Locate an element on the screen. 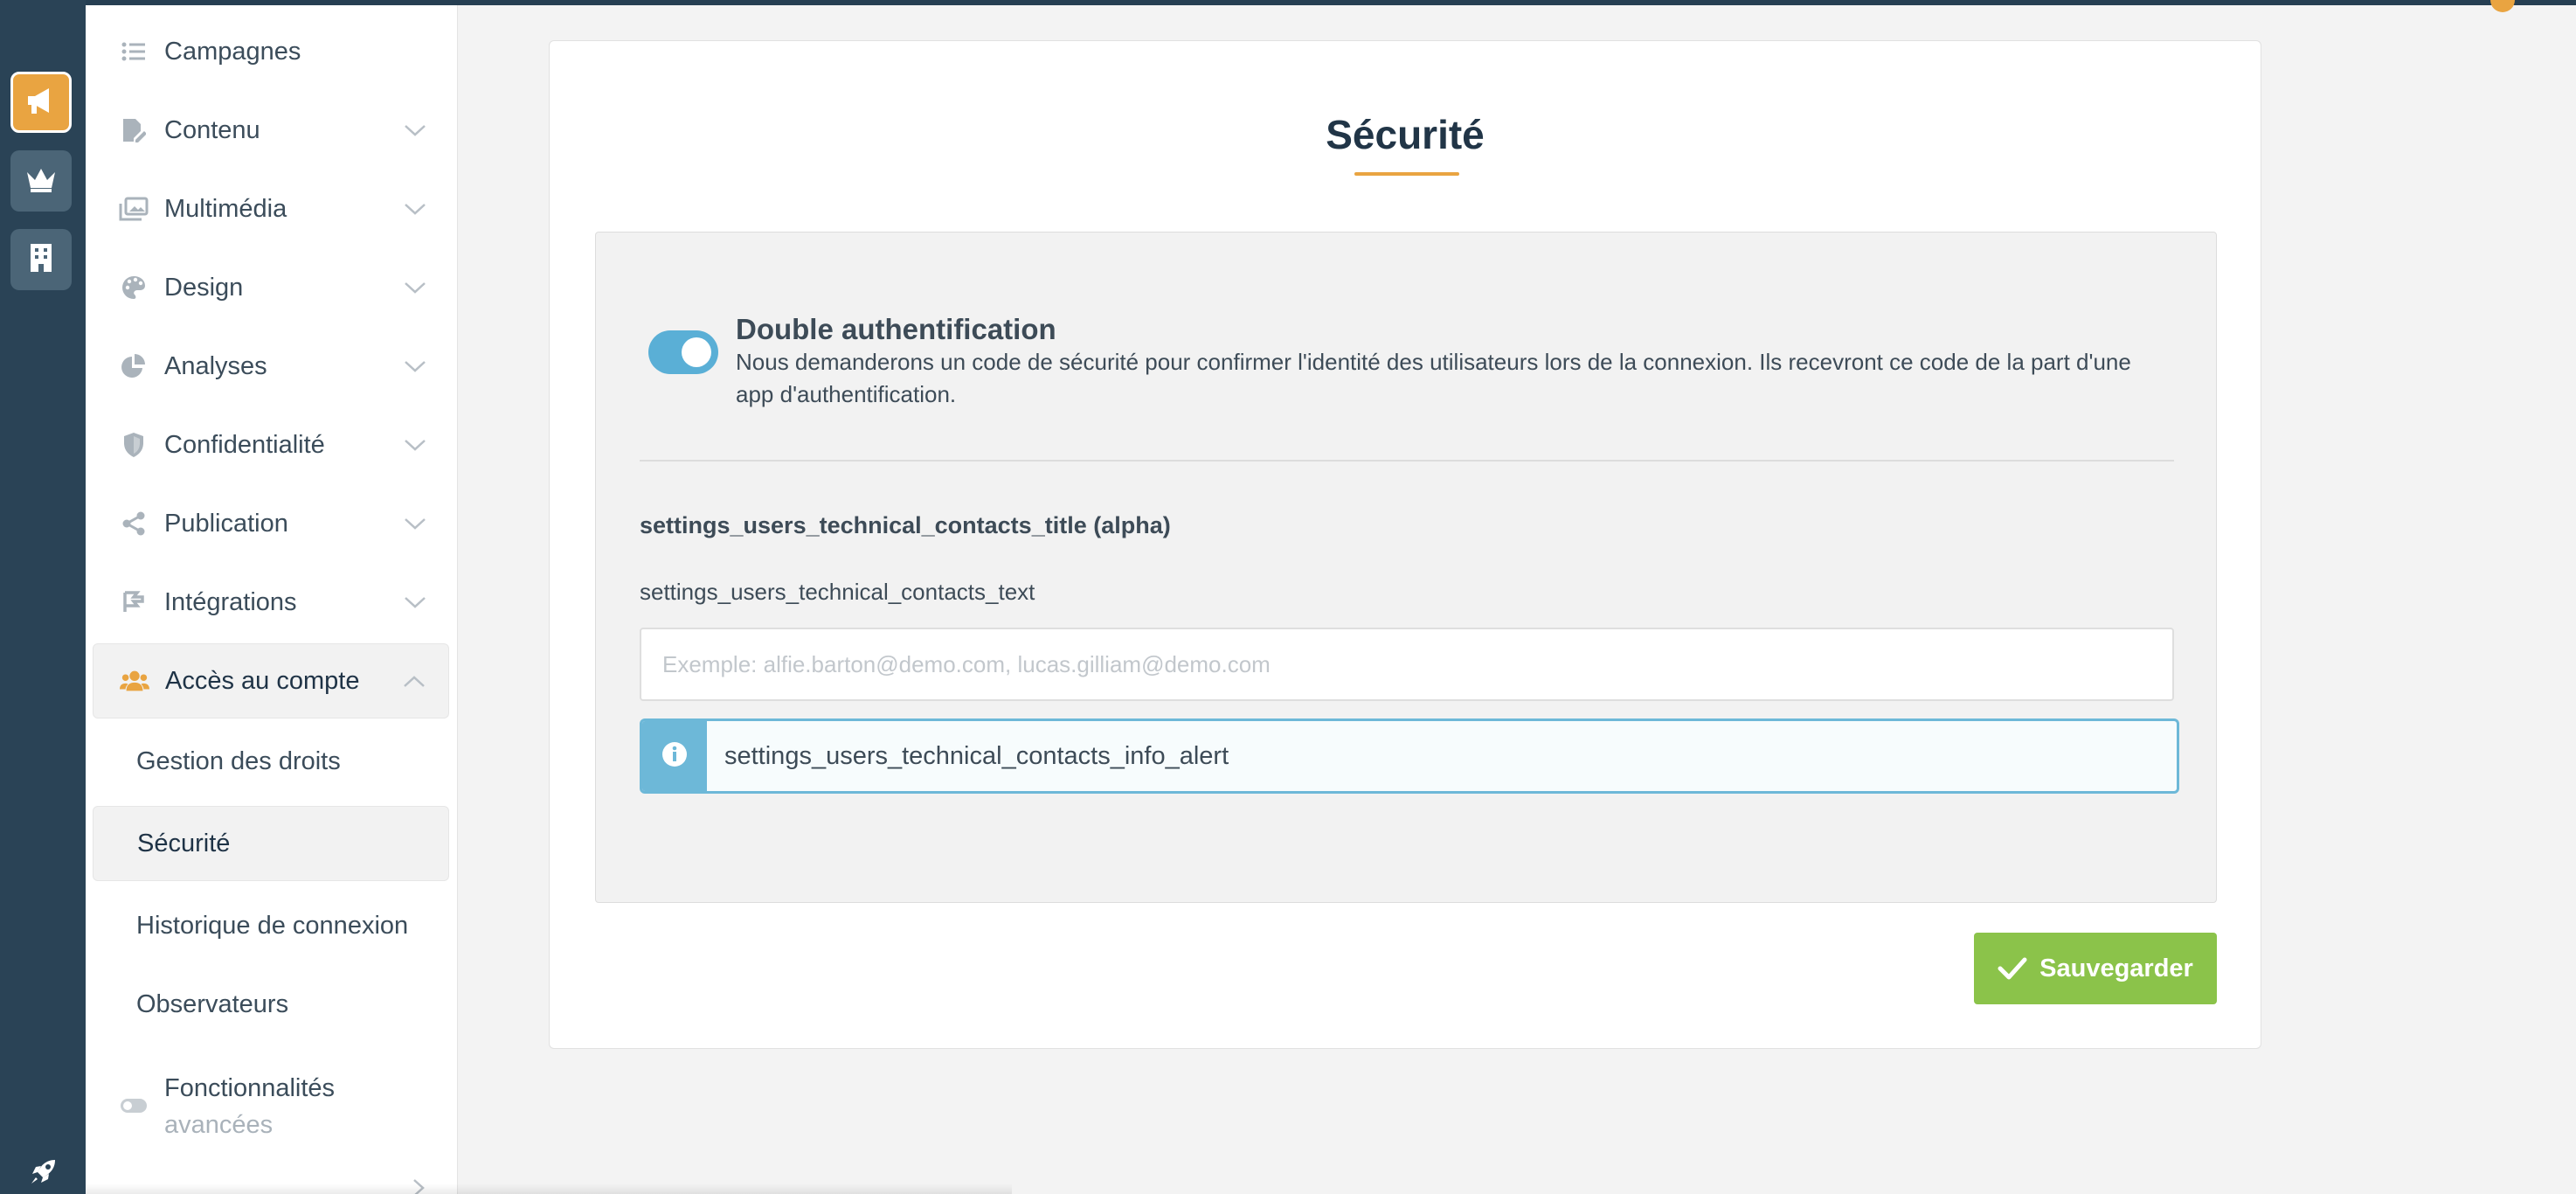  sidebar-item-publication: Publication is located at coordinates (271, 524).